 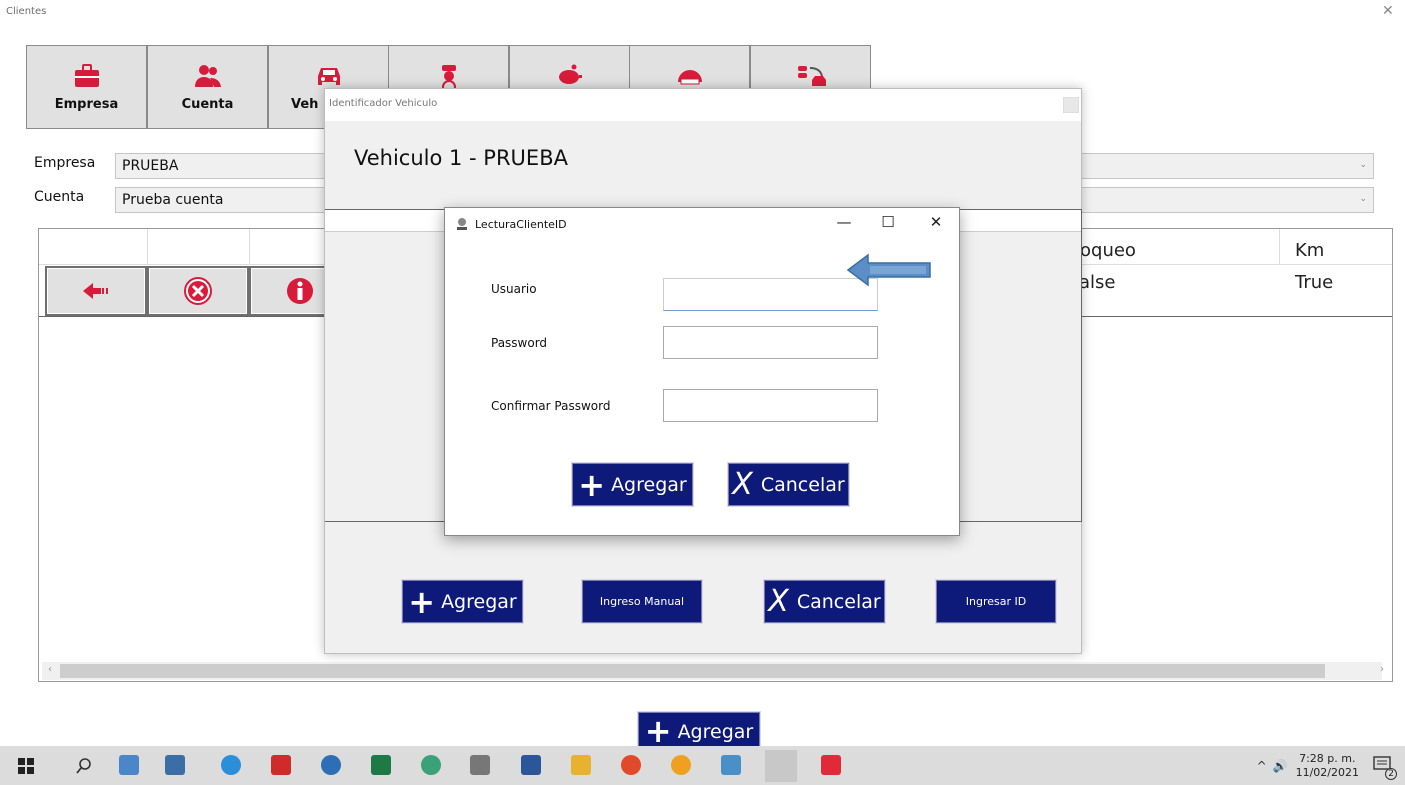 I want to click on search-icon, so click(x=84, y=766).